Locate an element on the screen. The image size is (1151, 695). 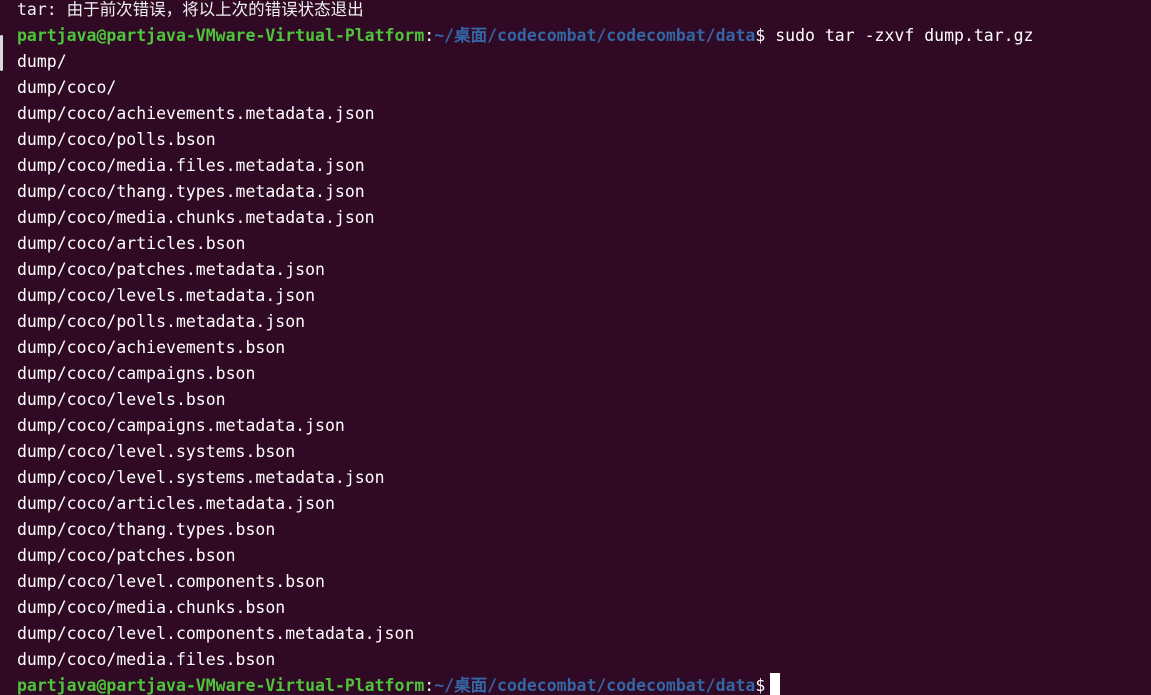
output-line: dump/coco/level.systems.bson is located at coordinates (156, 451).